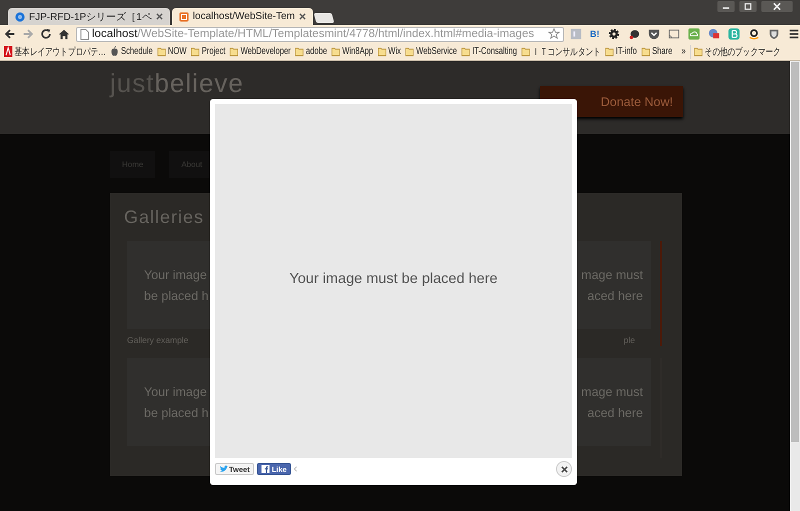 The image size is (800, 511). Describe the element at coordinates (131, 51) in the screenshot. I see `bookmark-item: Schedule` at that location.